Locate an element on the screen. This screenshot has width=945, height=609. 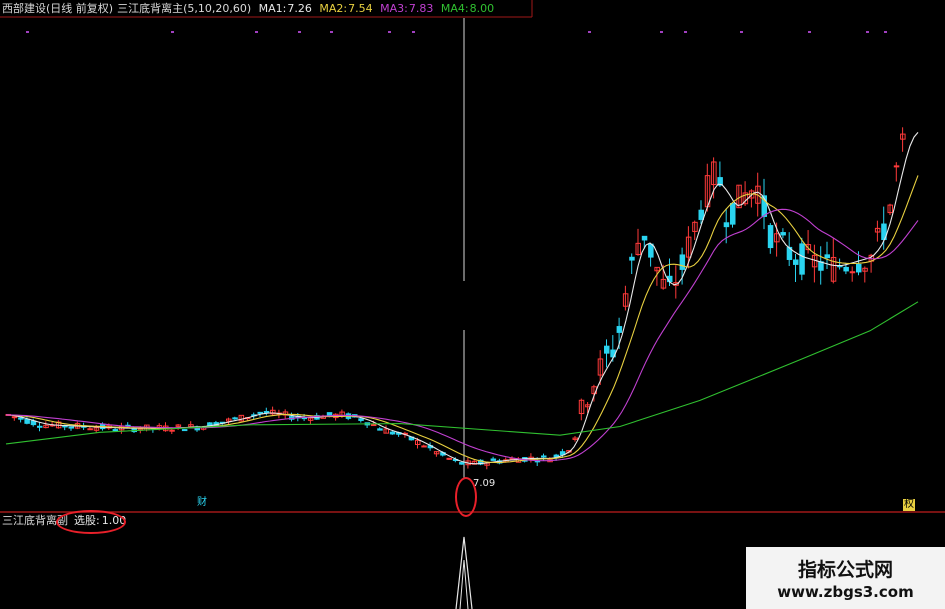
indicator-name: 三江底背离主 is located at coordinates (150, 8).